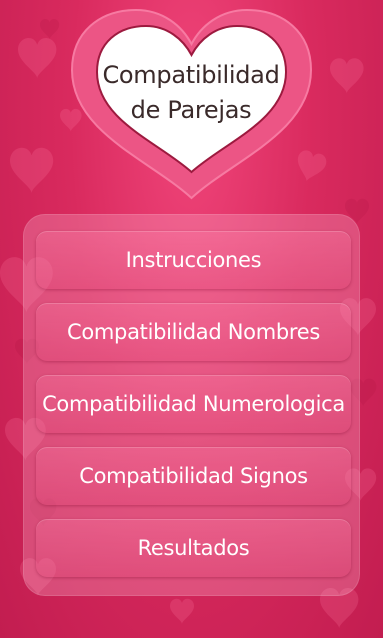  What do you see at coordinates (193, 332) in the screenshot?
I see `compatibilidad-nombres-button: Compatibilidad Nombres` at bounding box center [193, 332].